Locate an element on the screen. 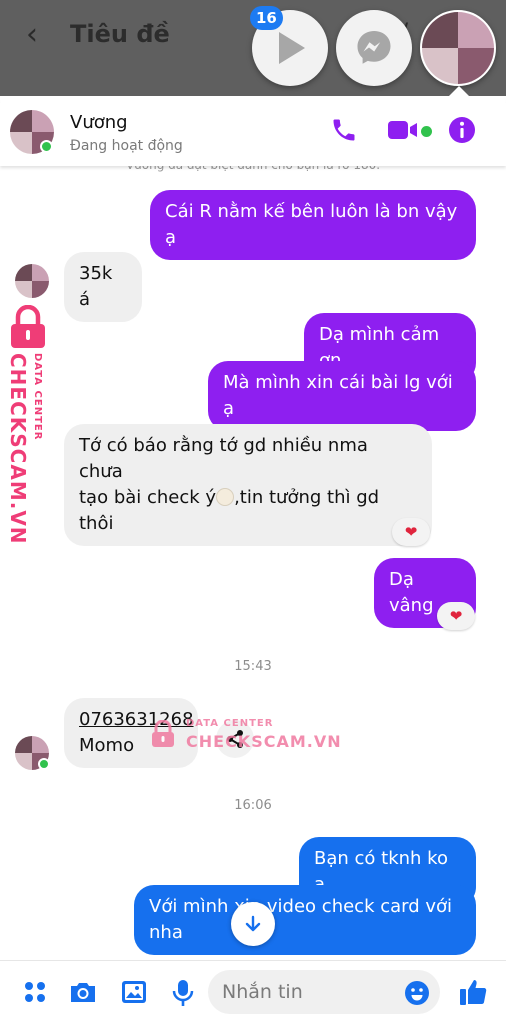  emoji-icon is located at coordinates (417, 993).